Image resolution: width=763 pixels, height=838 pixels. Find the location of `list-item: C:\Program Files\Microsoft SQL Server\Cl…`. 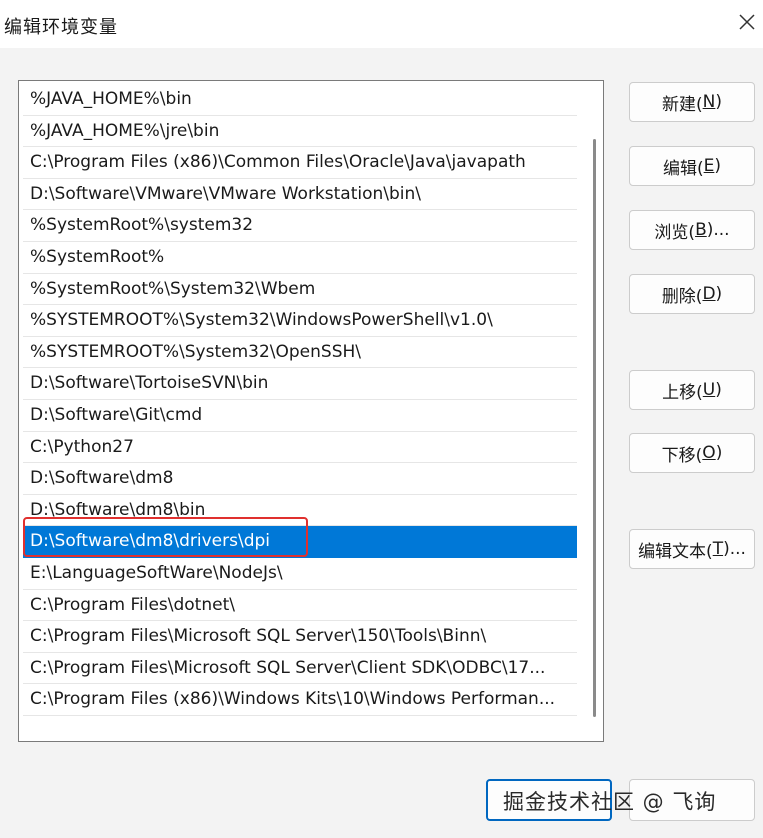

list-item: C:\Program Files\Microsoft SQL Server\Cl… is located at coordinates (300, 669).